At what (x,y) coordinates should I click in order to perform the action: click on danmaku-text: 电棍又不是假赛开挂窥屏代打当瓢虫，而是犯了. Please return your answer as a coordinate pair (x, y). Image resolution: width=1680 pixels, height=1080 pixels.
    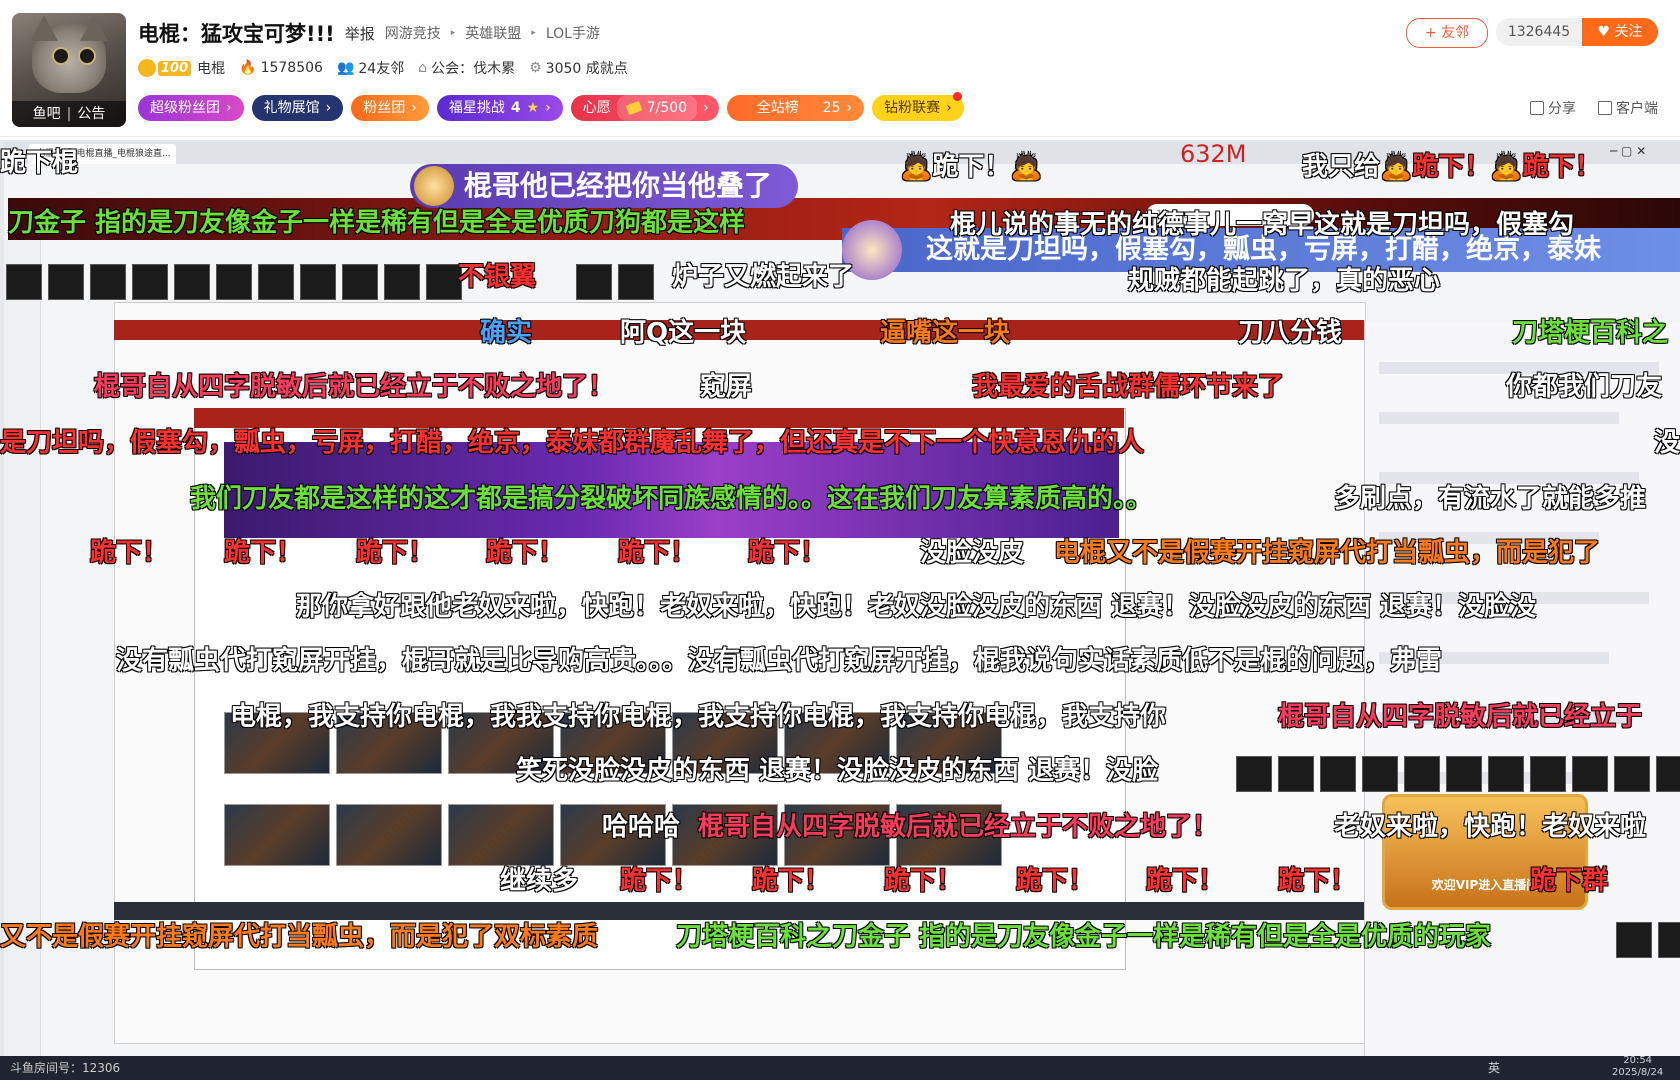
    Looking at the image, I should click on (1327, 553).